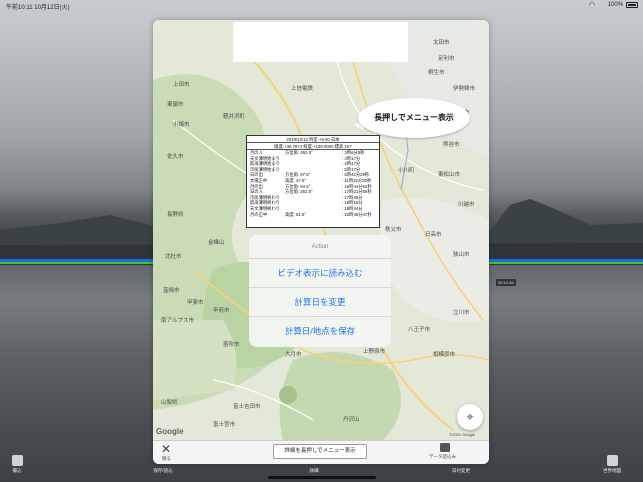 Image resolution: width=643 pixels, height=482 pixels. What do you see at coordinates (419, 330) in the screenshot?
I see `map-city-label: 八王子市` at bounding box center [419, 330].